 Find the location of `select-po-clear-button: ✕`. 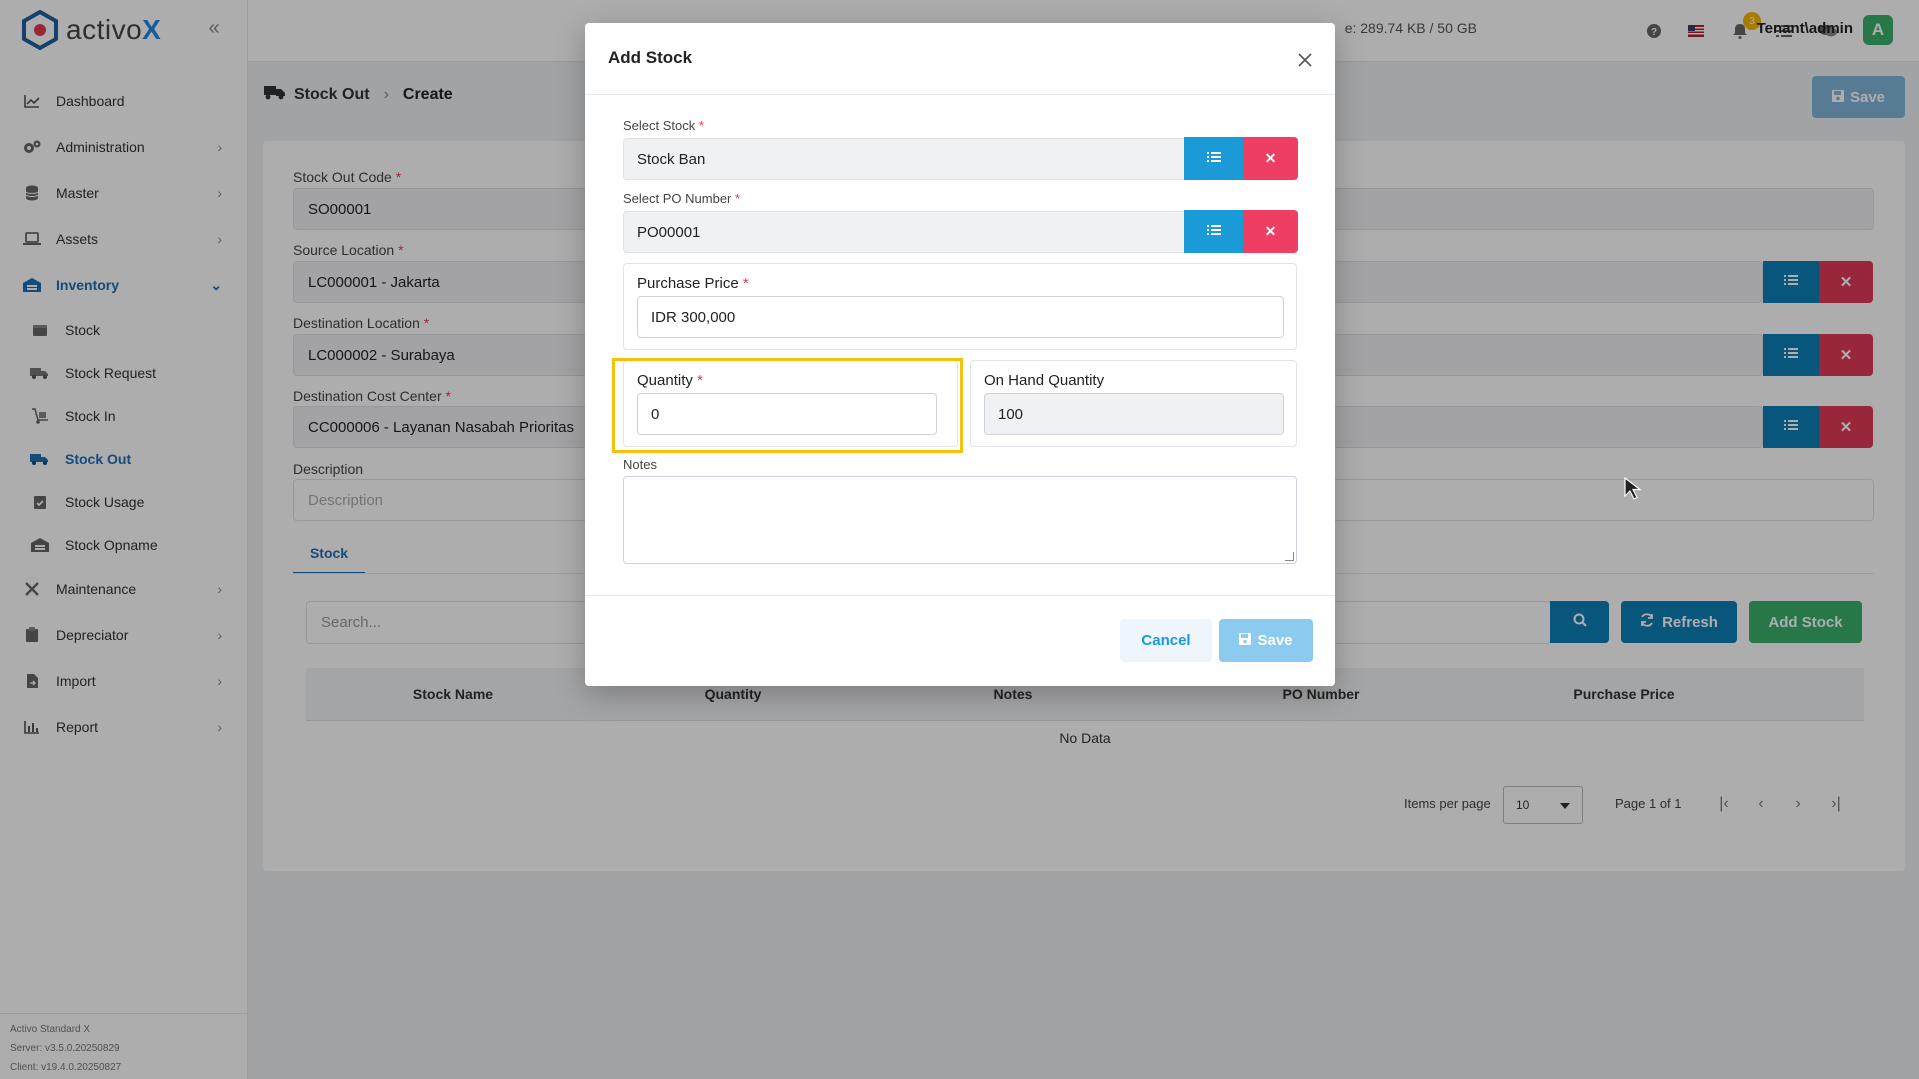

select-po-clear-button: ✕ is located at coordinates (1270, 231).